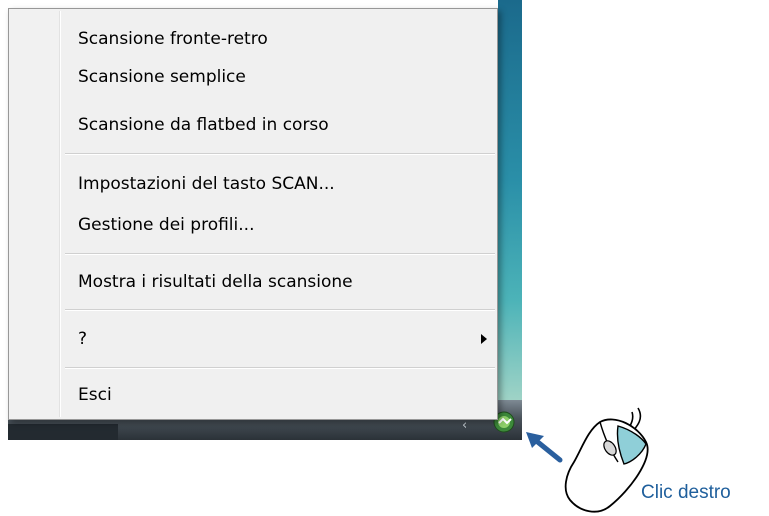 Image resolution: width=769 pixels, height=516 pixels. What do you see at coordinates (253, 395) in the screenshot?
I see `menu-item-esci: Esci` at bounding box center [253, 395].